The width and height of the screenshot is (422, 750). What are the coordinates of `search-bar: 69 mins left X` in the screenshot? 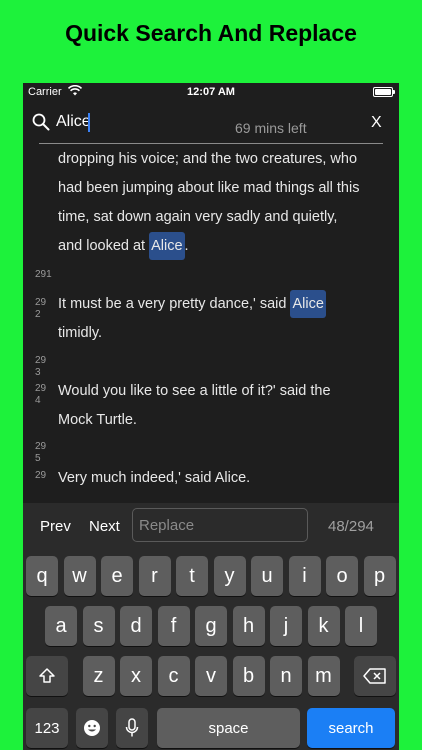 It's located at (211, 124).